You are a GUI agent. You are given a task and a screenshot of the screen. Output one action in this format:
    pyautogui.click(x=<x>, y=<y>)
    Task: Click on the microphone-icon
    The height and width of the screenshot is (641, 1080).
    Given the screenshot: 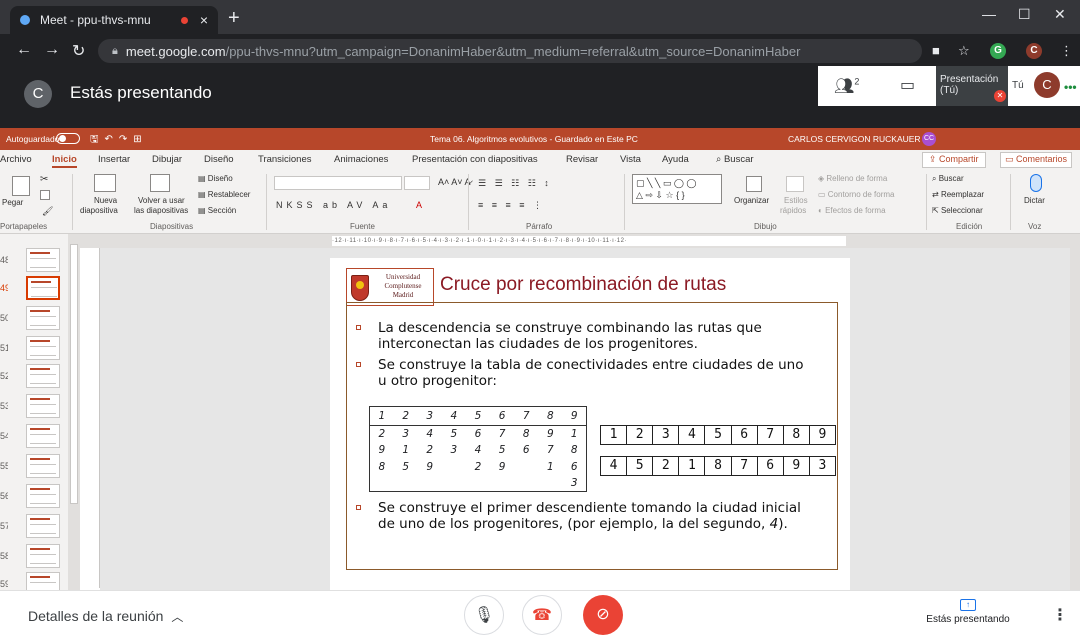 What is the action you would take?
    pyautogui.click(x=1036, y=183)
    